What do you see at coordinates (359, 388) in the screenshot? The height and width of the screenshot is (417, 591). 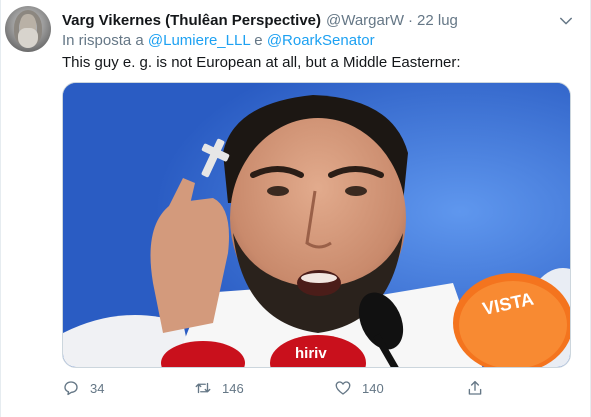 I see `like-button: 140` at bounding box center [359, 388].